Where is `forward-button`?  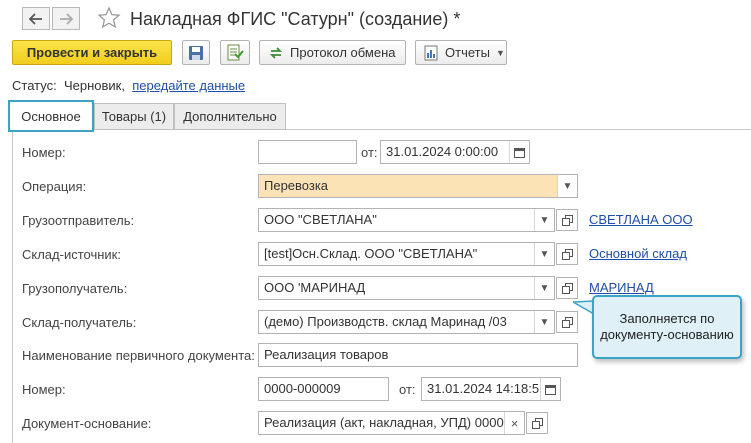
forward-button is located at coordinates (66, 18).